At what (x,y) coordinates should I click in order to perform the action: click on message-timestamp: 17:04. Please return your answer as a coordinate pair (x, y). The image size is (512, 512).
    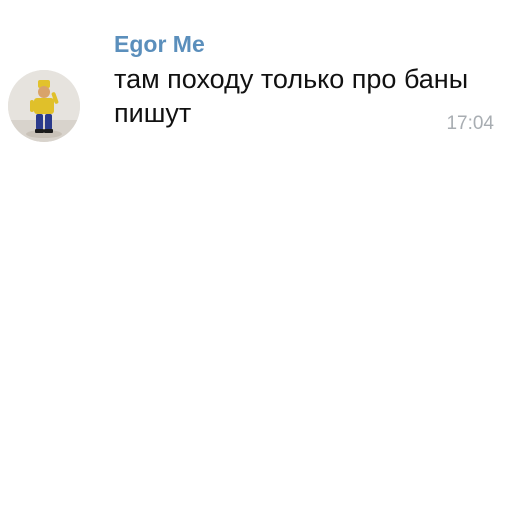
    Looking at the image, I should click on (470, 123).